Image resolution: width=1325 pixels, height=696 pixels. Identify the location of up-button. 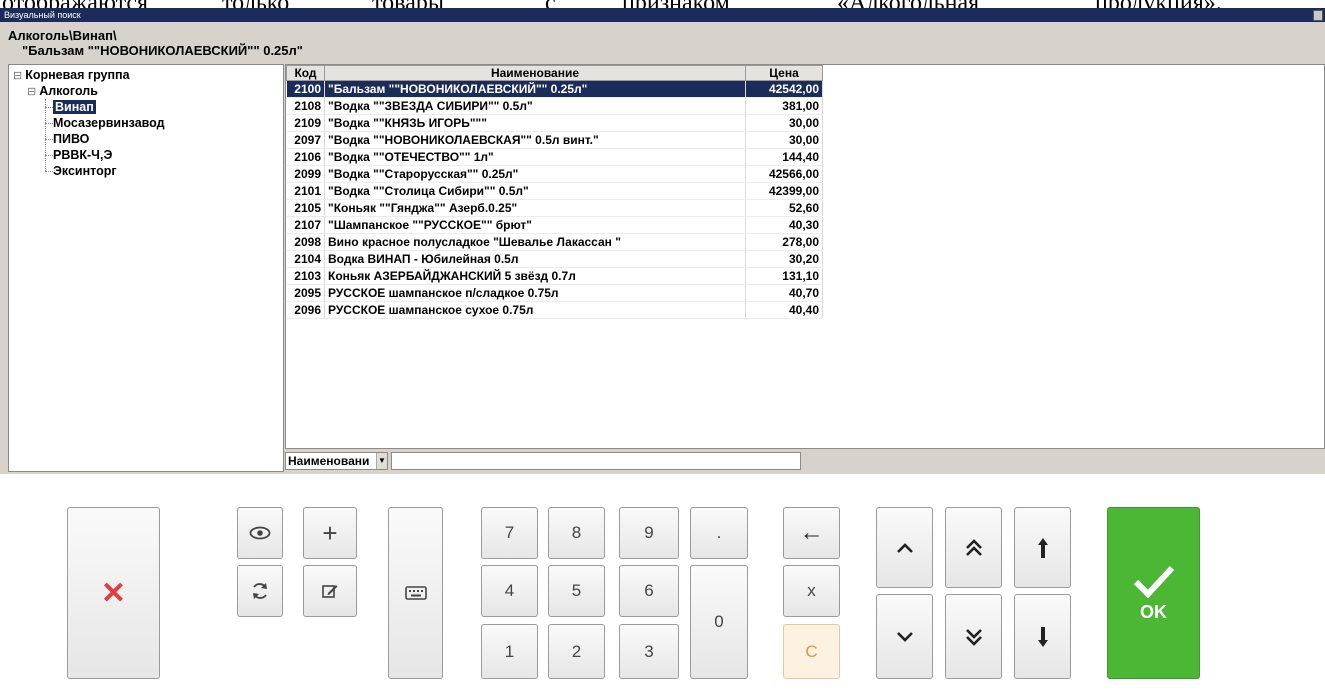
(904, 547).